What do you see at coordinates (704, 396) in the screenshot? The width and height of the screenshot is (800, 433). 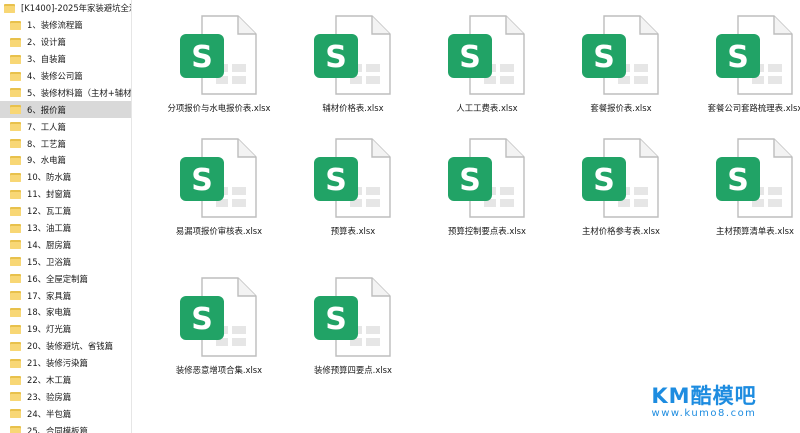 I see `watermark-logo: KM酷模吧` at bounding box center [704, 396].